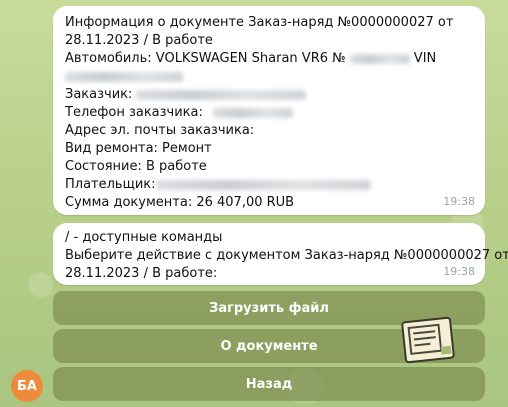 The height and width of the screenshot is (407, 508). I want to click on message-line: 28.11.2023 / В работе, so click(139, 40).